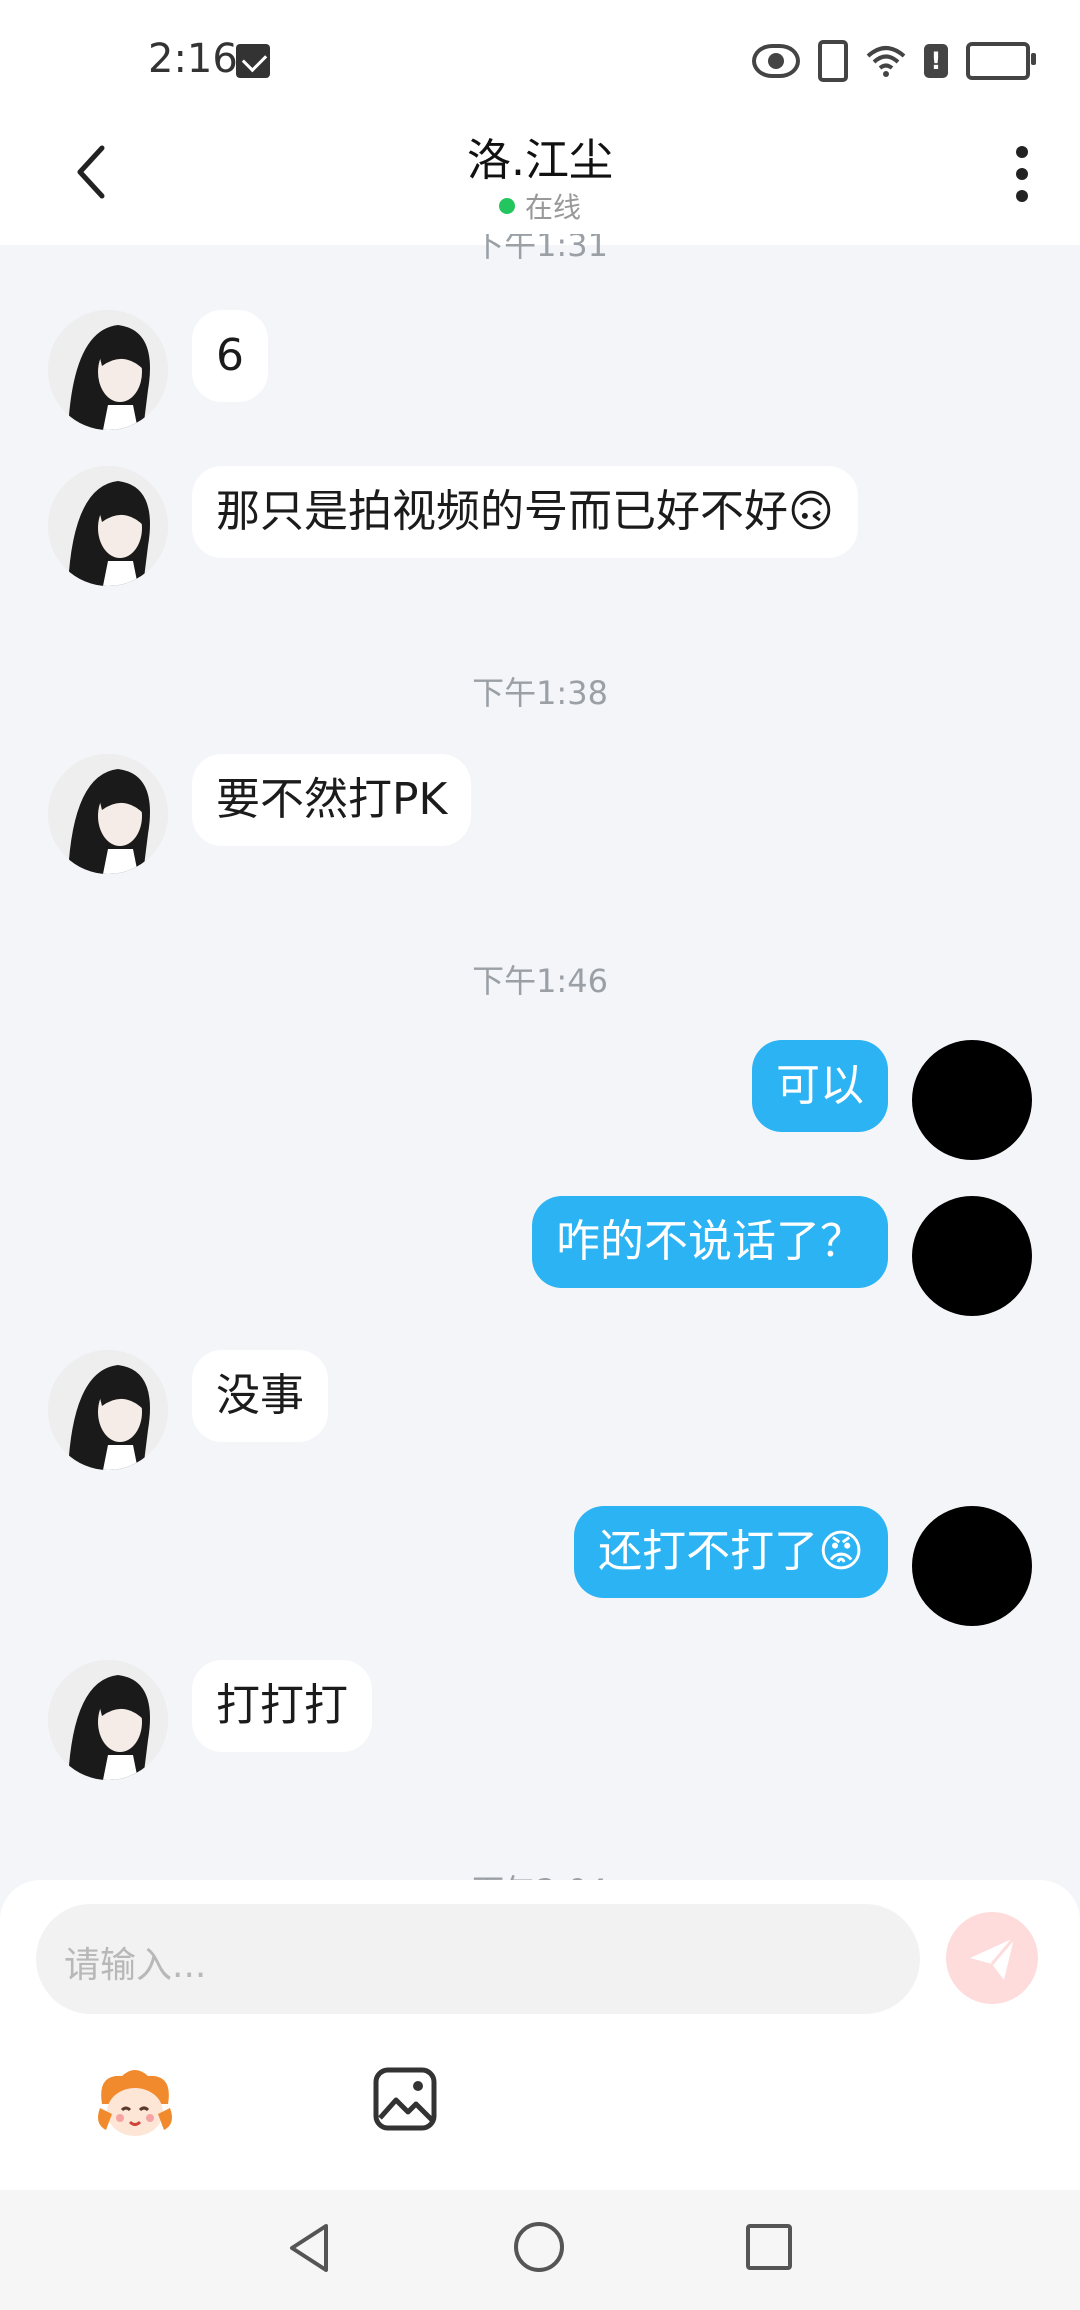 This screenshot has height=2310, width=1080. Describe the element at coordinates (833, 61) in the screenshot. I see `vibrate-icon` at that location.